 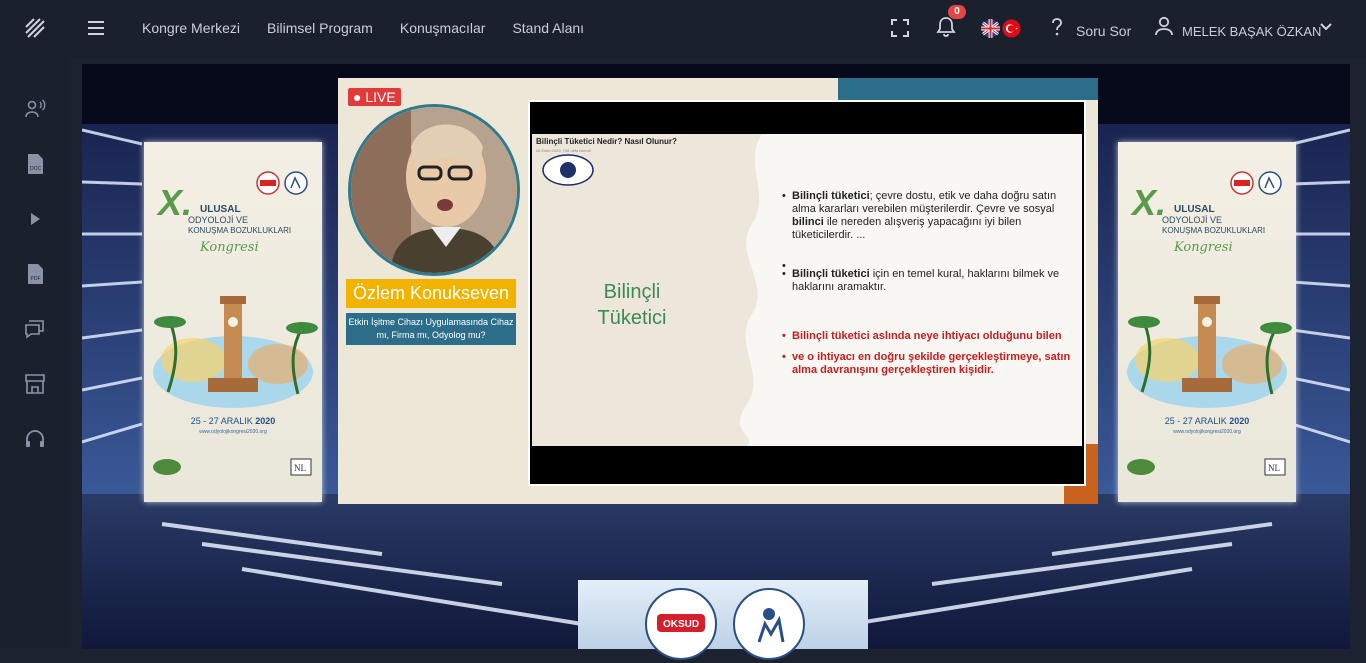 What do you see at coordinates (563, 150) in the screenshot?
I see `slide-subheader: 26 Ekim 2020, 708 defa izlendi` at bounding box center [563, 150].